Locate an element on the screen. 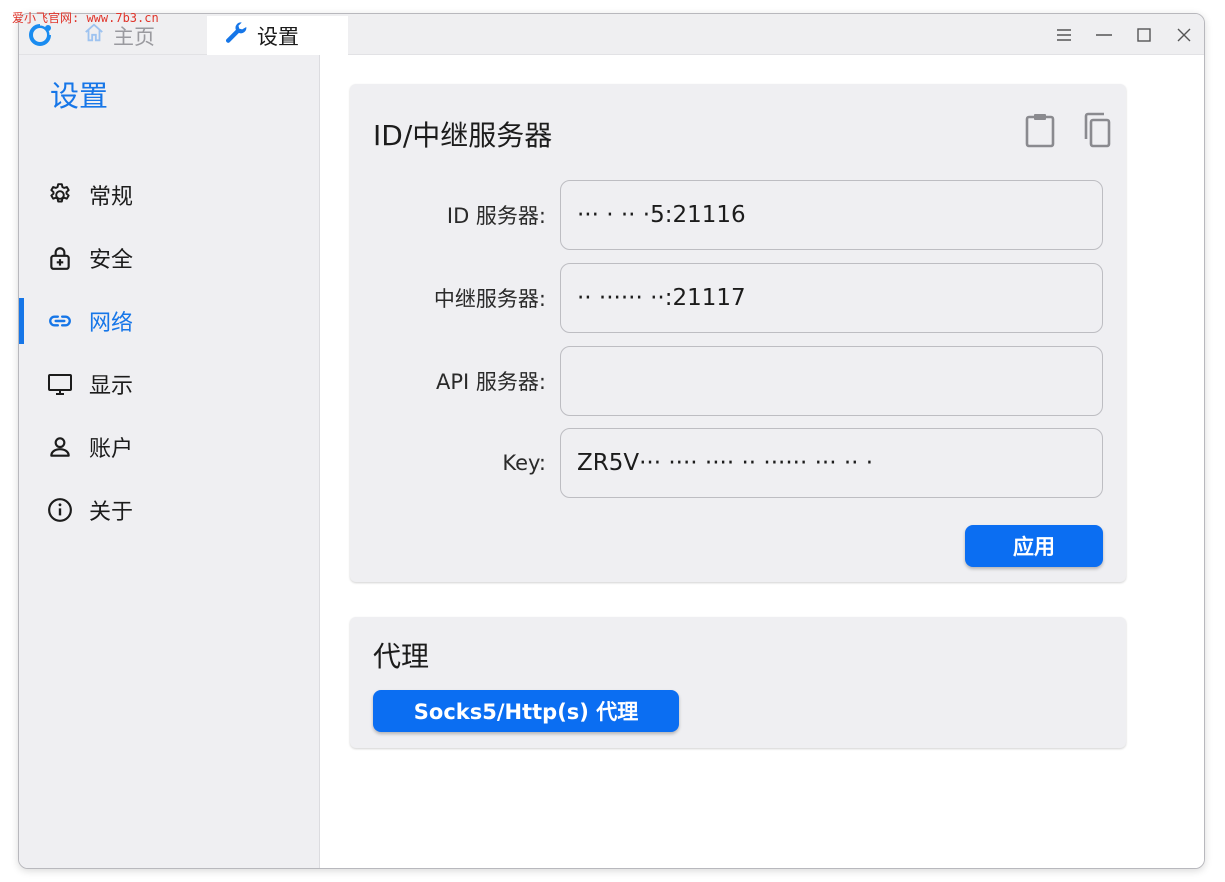 Image resolution: width=1225 pixels, height=882 pixels. copy-icon is located at coordinates (1097, 130).